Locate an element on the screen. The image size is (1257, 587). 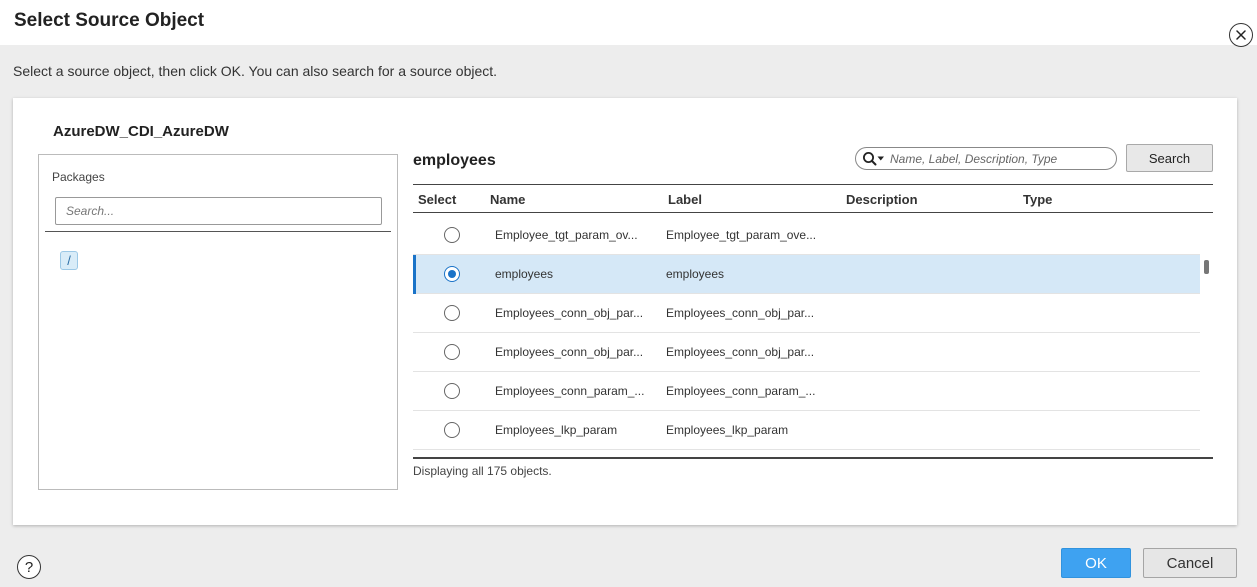
search-options-dropdown is located at coordinates (874, 159).